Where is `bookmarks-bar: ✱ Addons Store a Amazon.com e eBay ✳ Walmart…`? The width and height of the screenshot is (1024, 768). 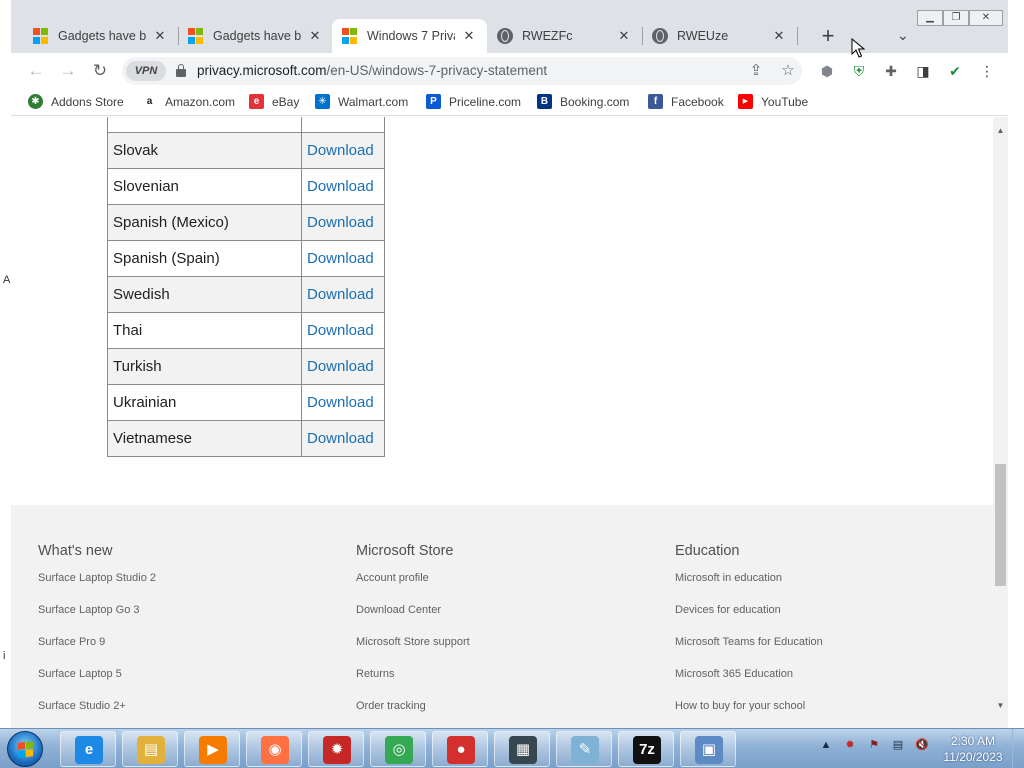 bookmarks-bar: ✱ Addons Store a Amazon.com e eBay ✳ Walmart… is located at coordinates (509, 102).